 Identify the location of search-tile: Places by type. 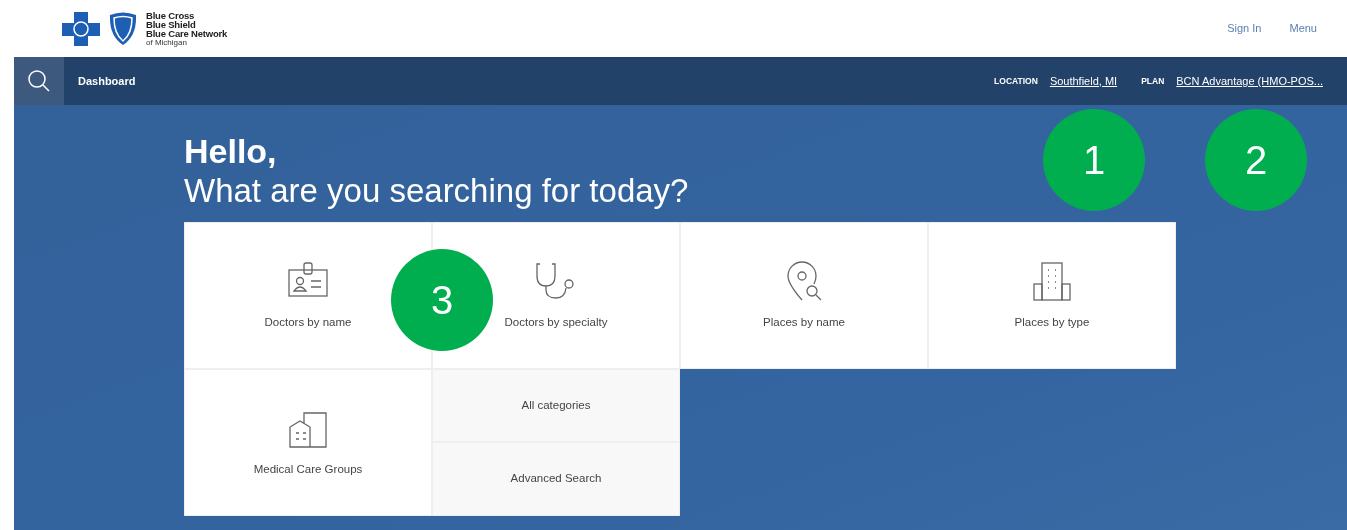
(1052, 295).